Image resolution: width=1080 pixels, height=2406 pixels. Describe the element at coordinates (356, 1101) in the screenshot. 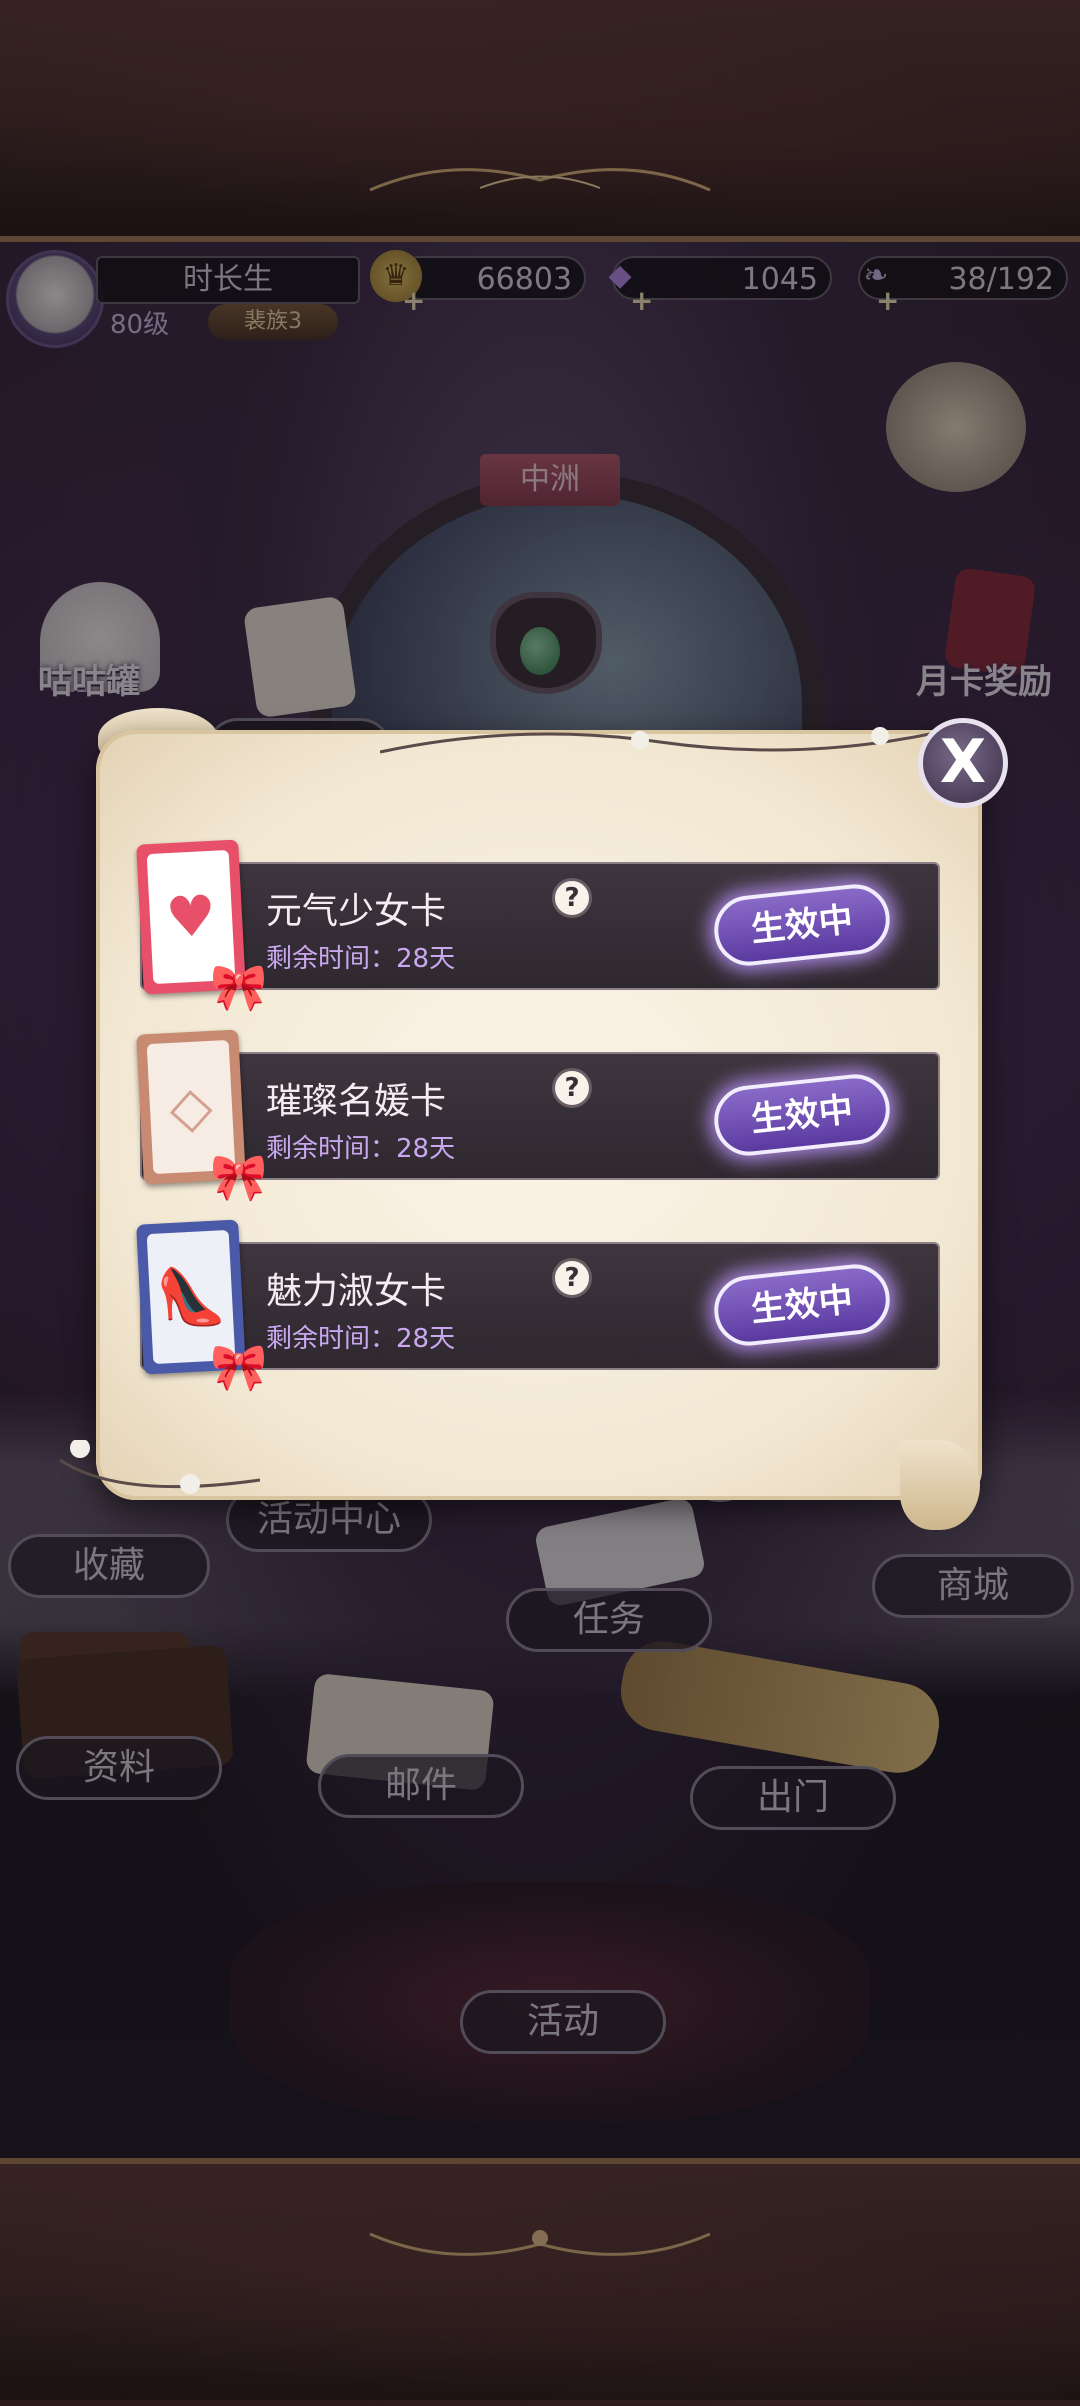

I see `card-name: 璀璨名媛卡` at that location.